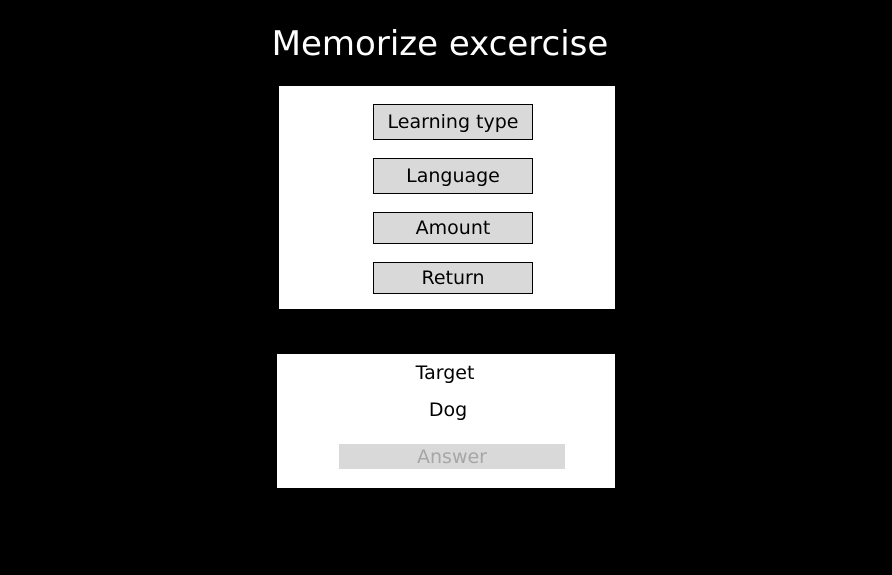  Describe the element at coordinates (453, 176) in the screenshot. I see `language-button: Language` at that location.